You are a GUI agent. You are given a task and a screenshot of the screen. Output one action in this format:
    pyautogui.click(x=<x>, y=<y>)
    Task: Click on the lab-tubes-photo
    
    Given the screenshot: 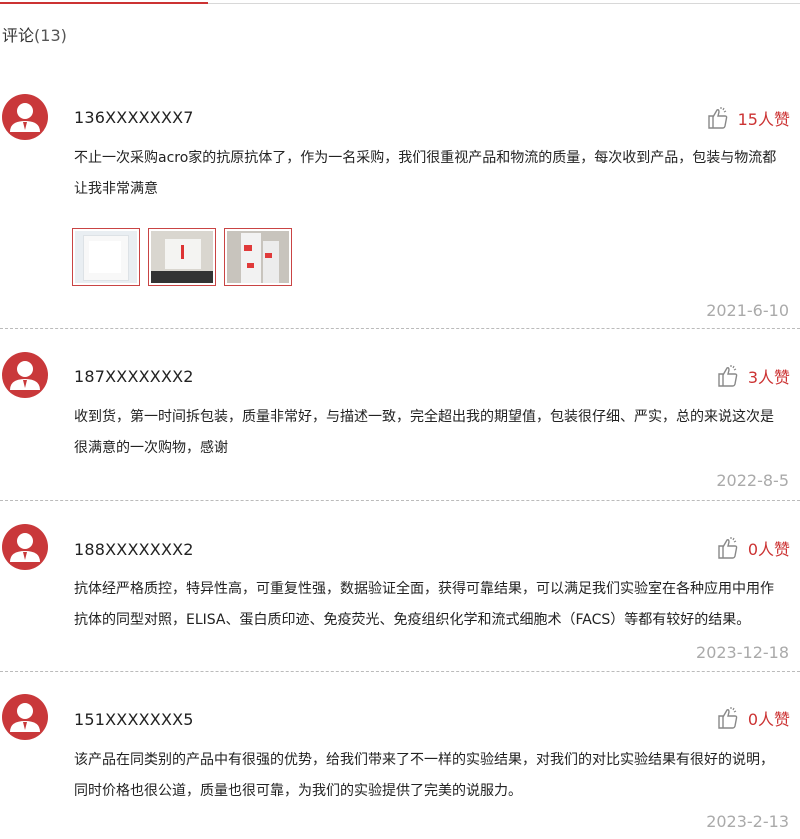 What is the action you would take?
    pyautogui.click(x=258, y=257)
    